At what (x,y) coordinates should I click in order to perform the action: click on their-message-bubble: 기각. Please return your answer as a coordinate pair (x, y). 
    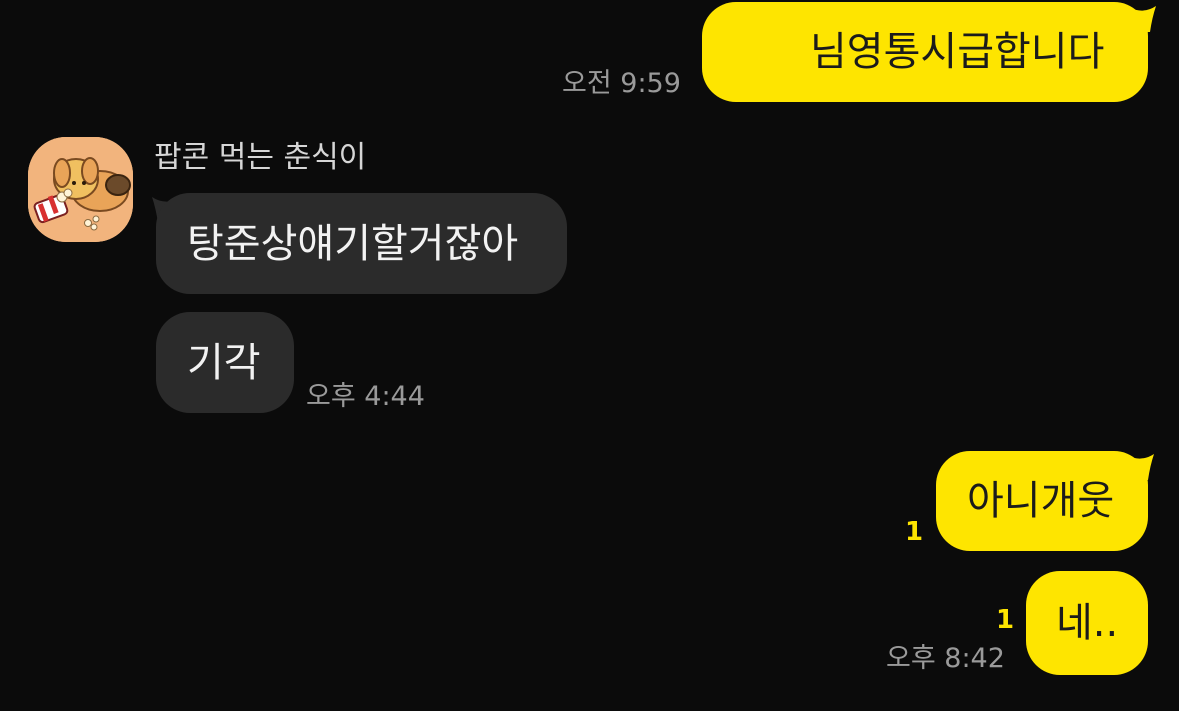
    Looking at the image, I should click on (225, 362).